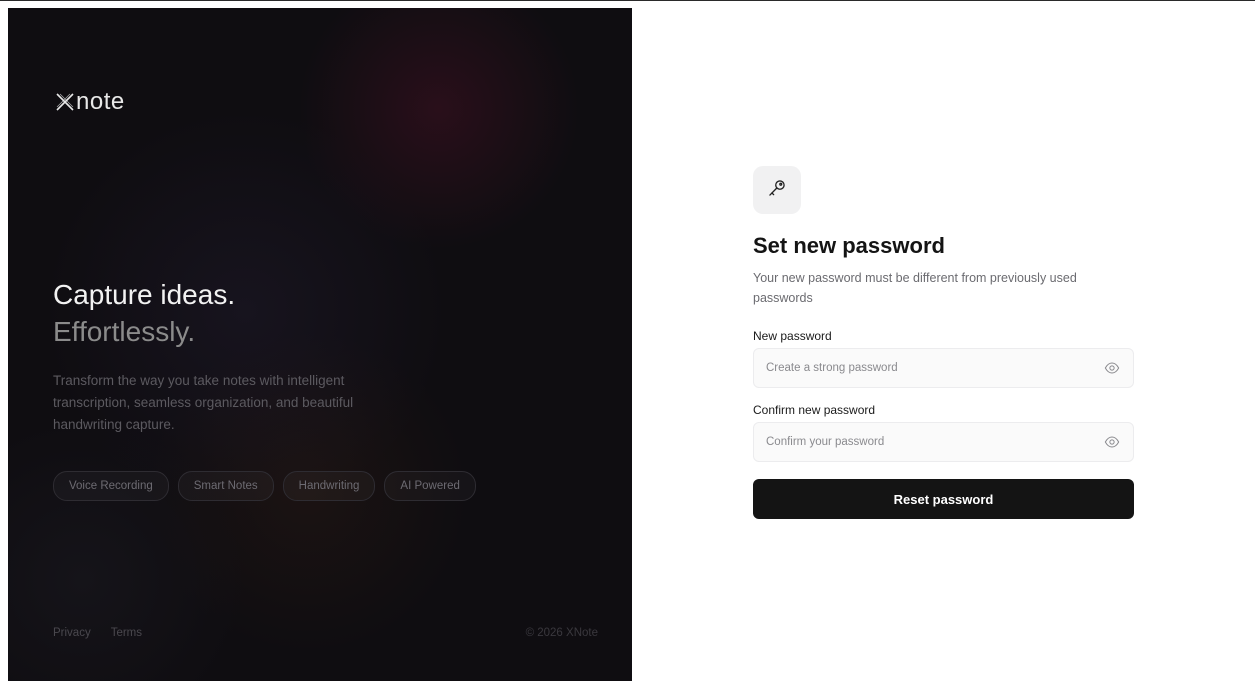  I want to click on privacy-link: Privacy, so click(72, 633).